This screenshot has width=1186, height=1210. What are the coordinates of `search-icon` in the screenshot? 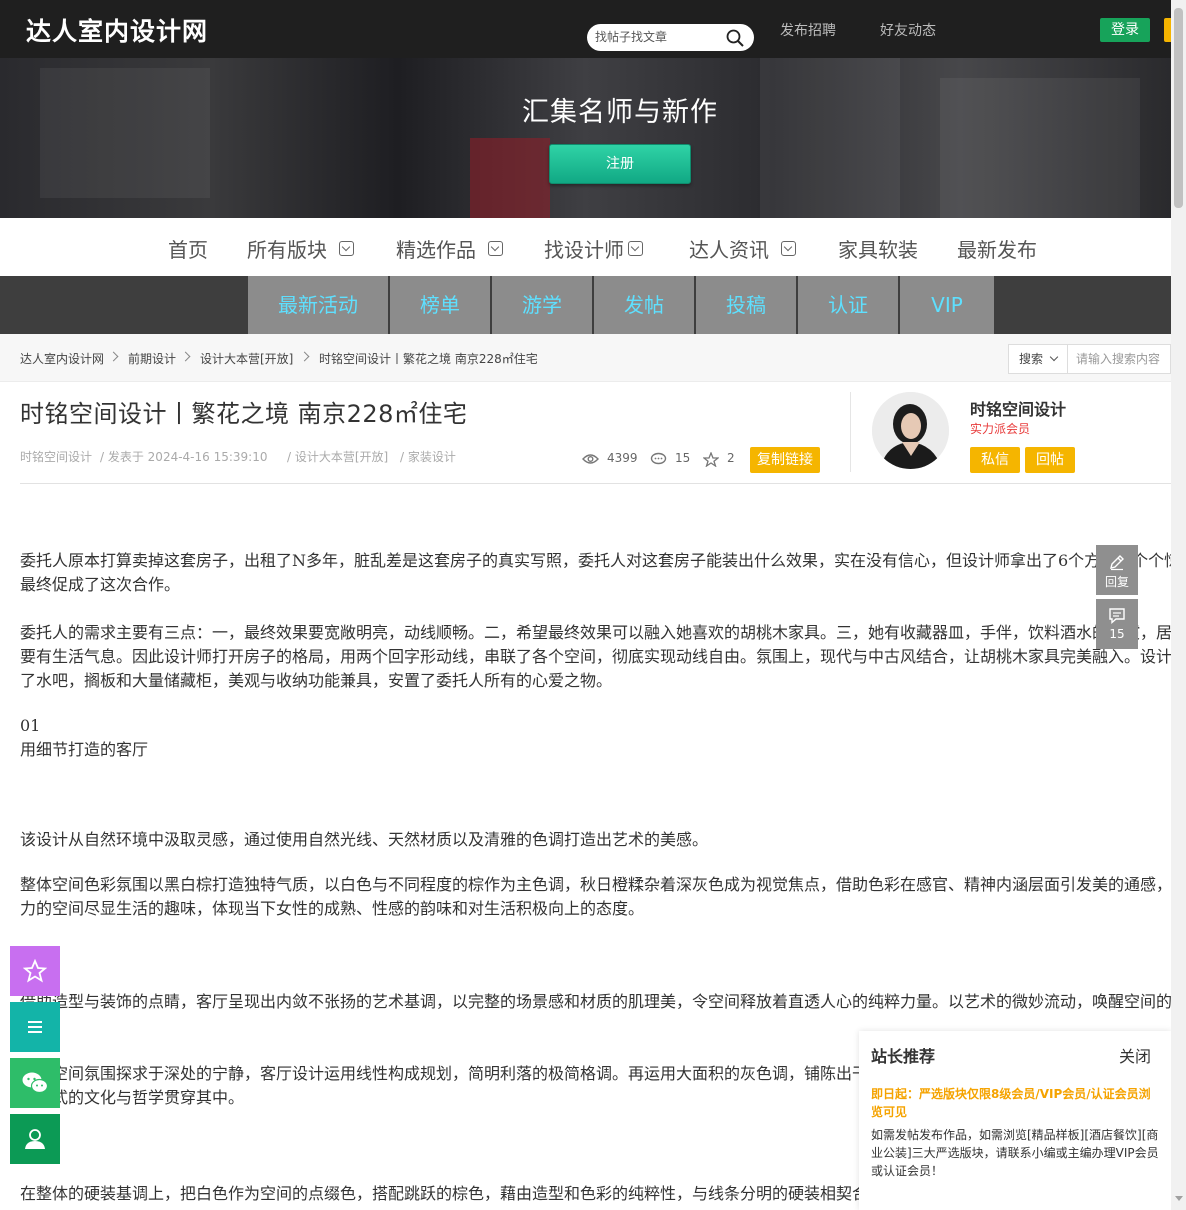 It's located at (735, 38).